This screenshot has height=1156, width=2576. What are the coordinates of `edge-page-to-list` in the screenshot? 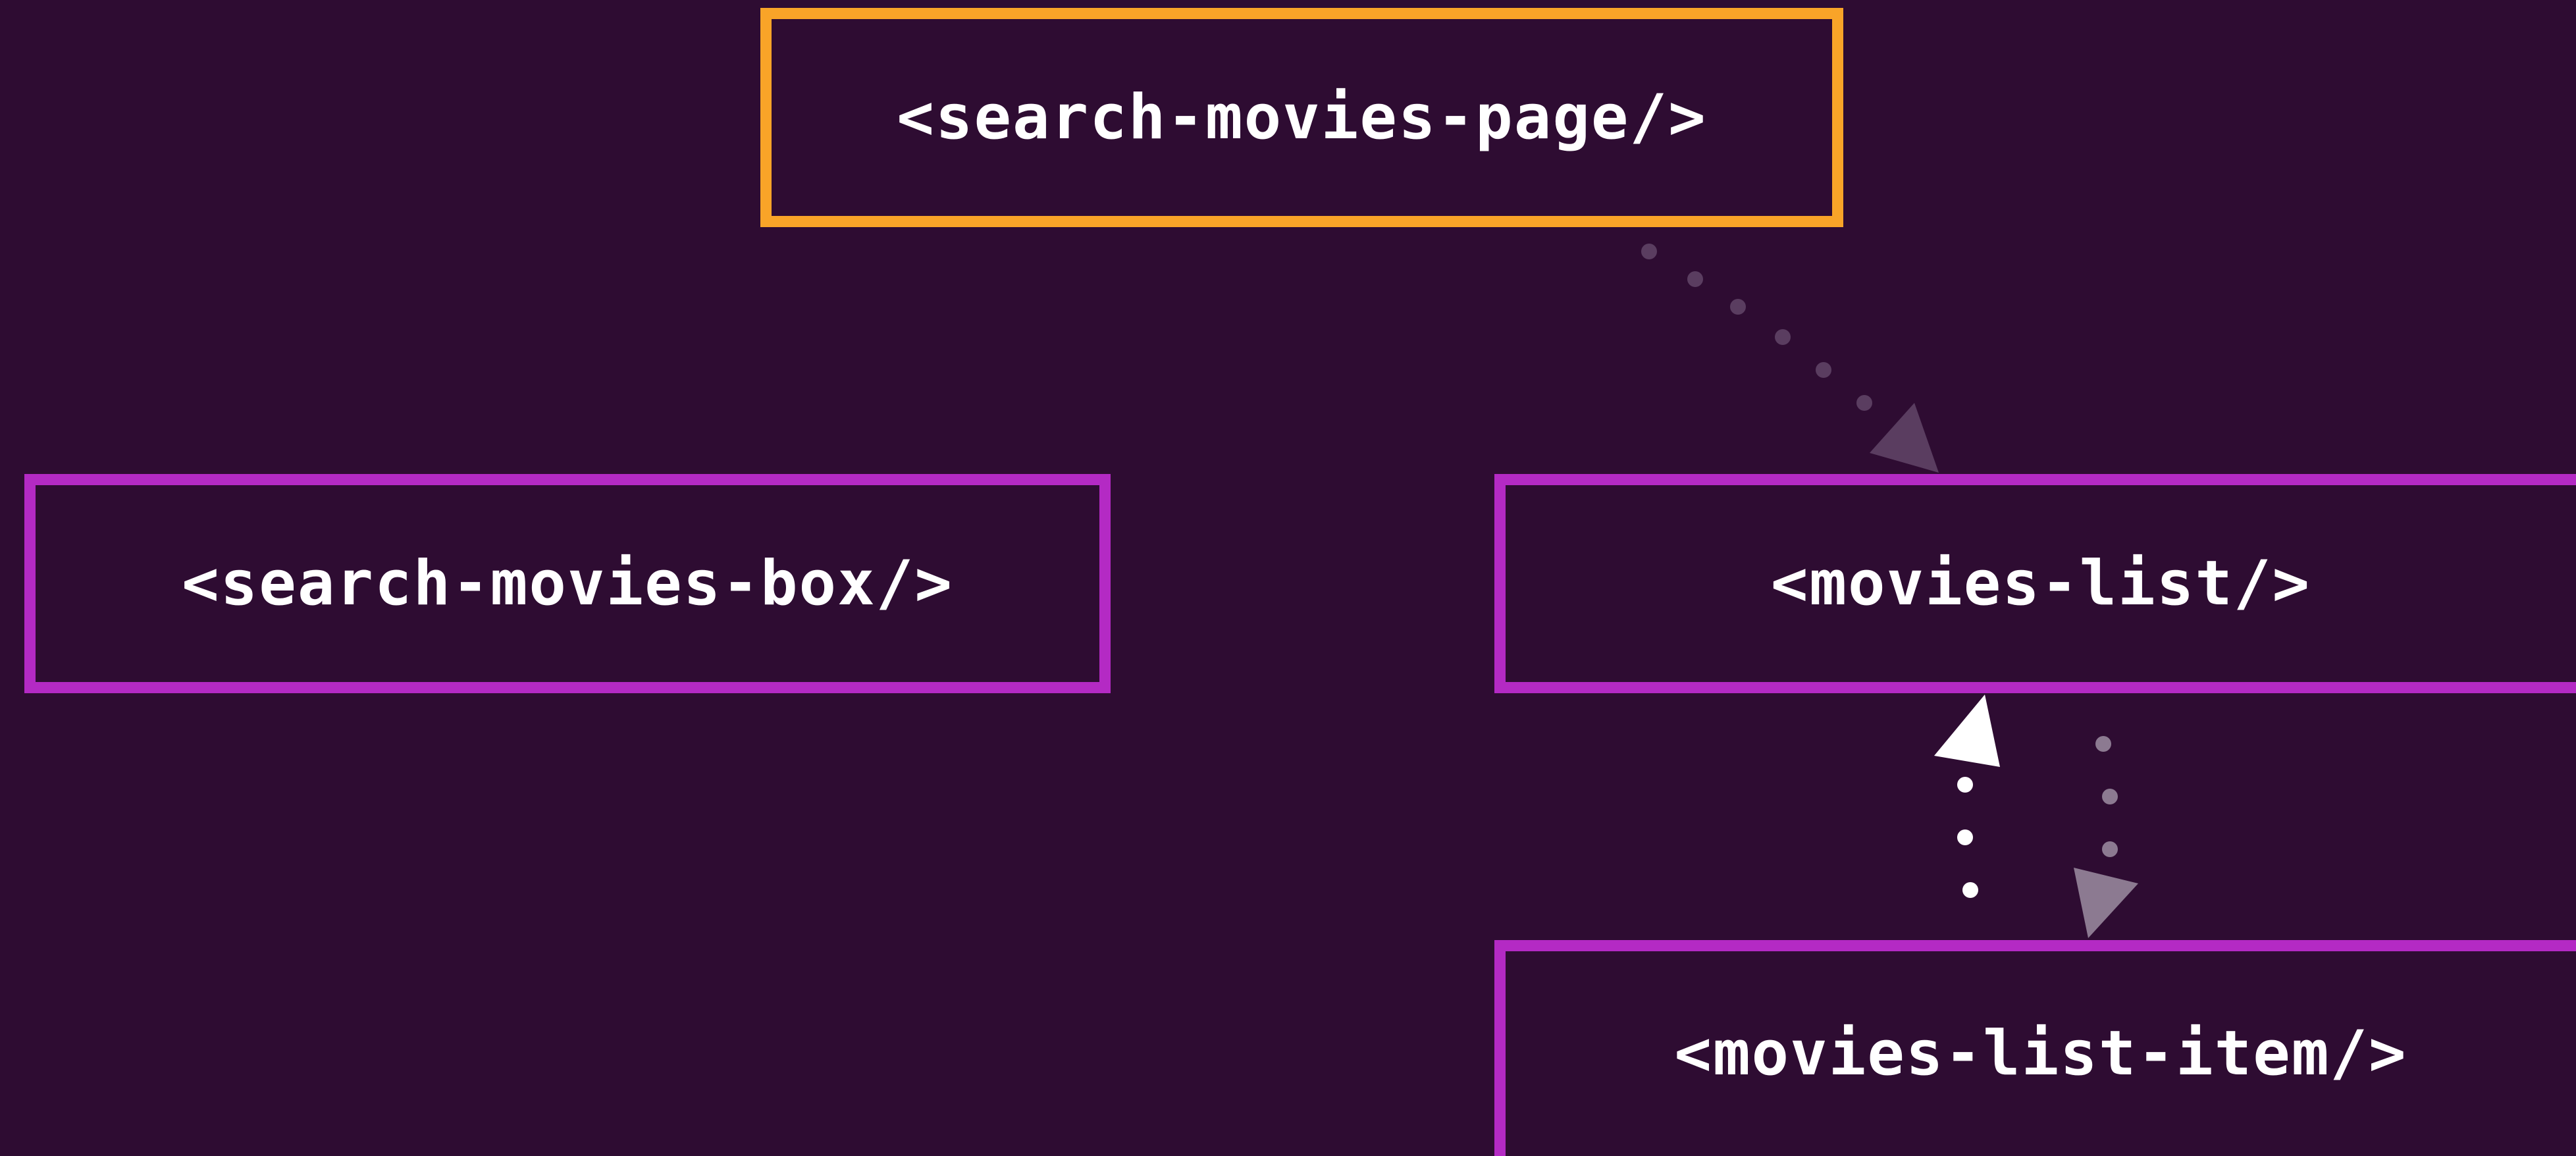 It's located at (1790, 358).